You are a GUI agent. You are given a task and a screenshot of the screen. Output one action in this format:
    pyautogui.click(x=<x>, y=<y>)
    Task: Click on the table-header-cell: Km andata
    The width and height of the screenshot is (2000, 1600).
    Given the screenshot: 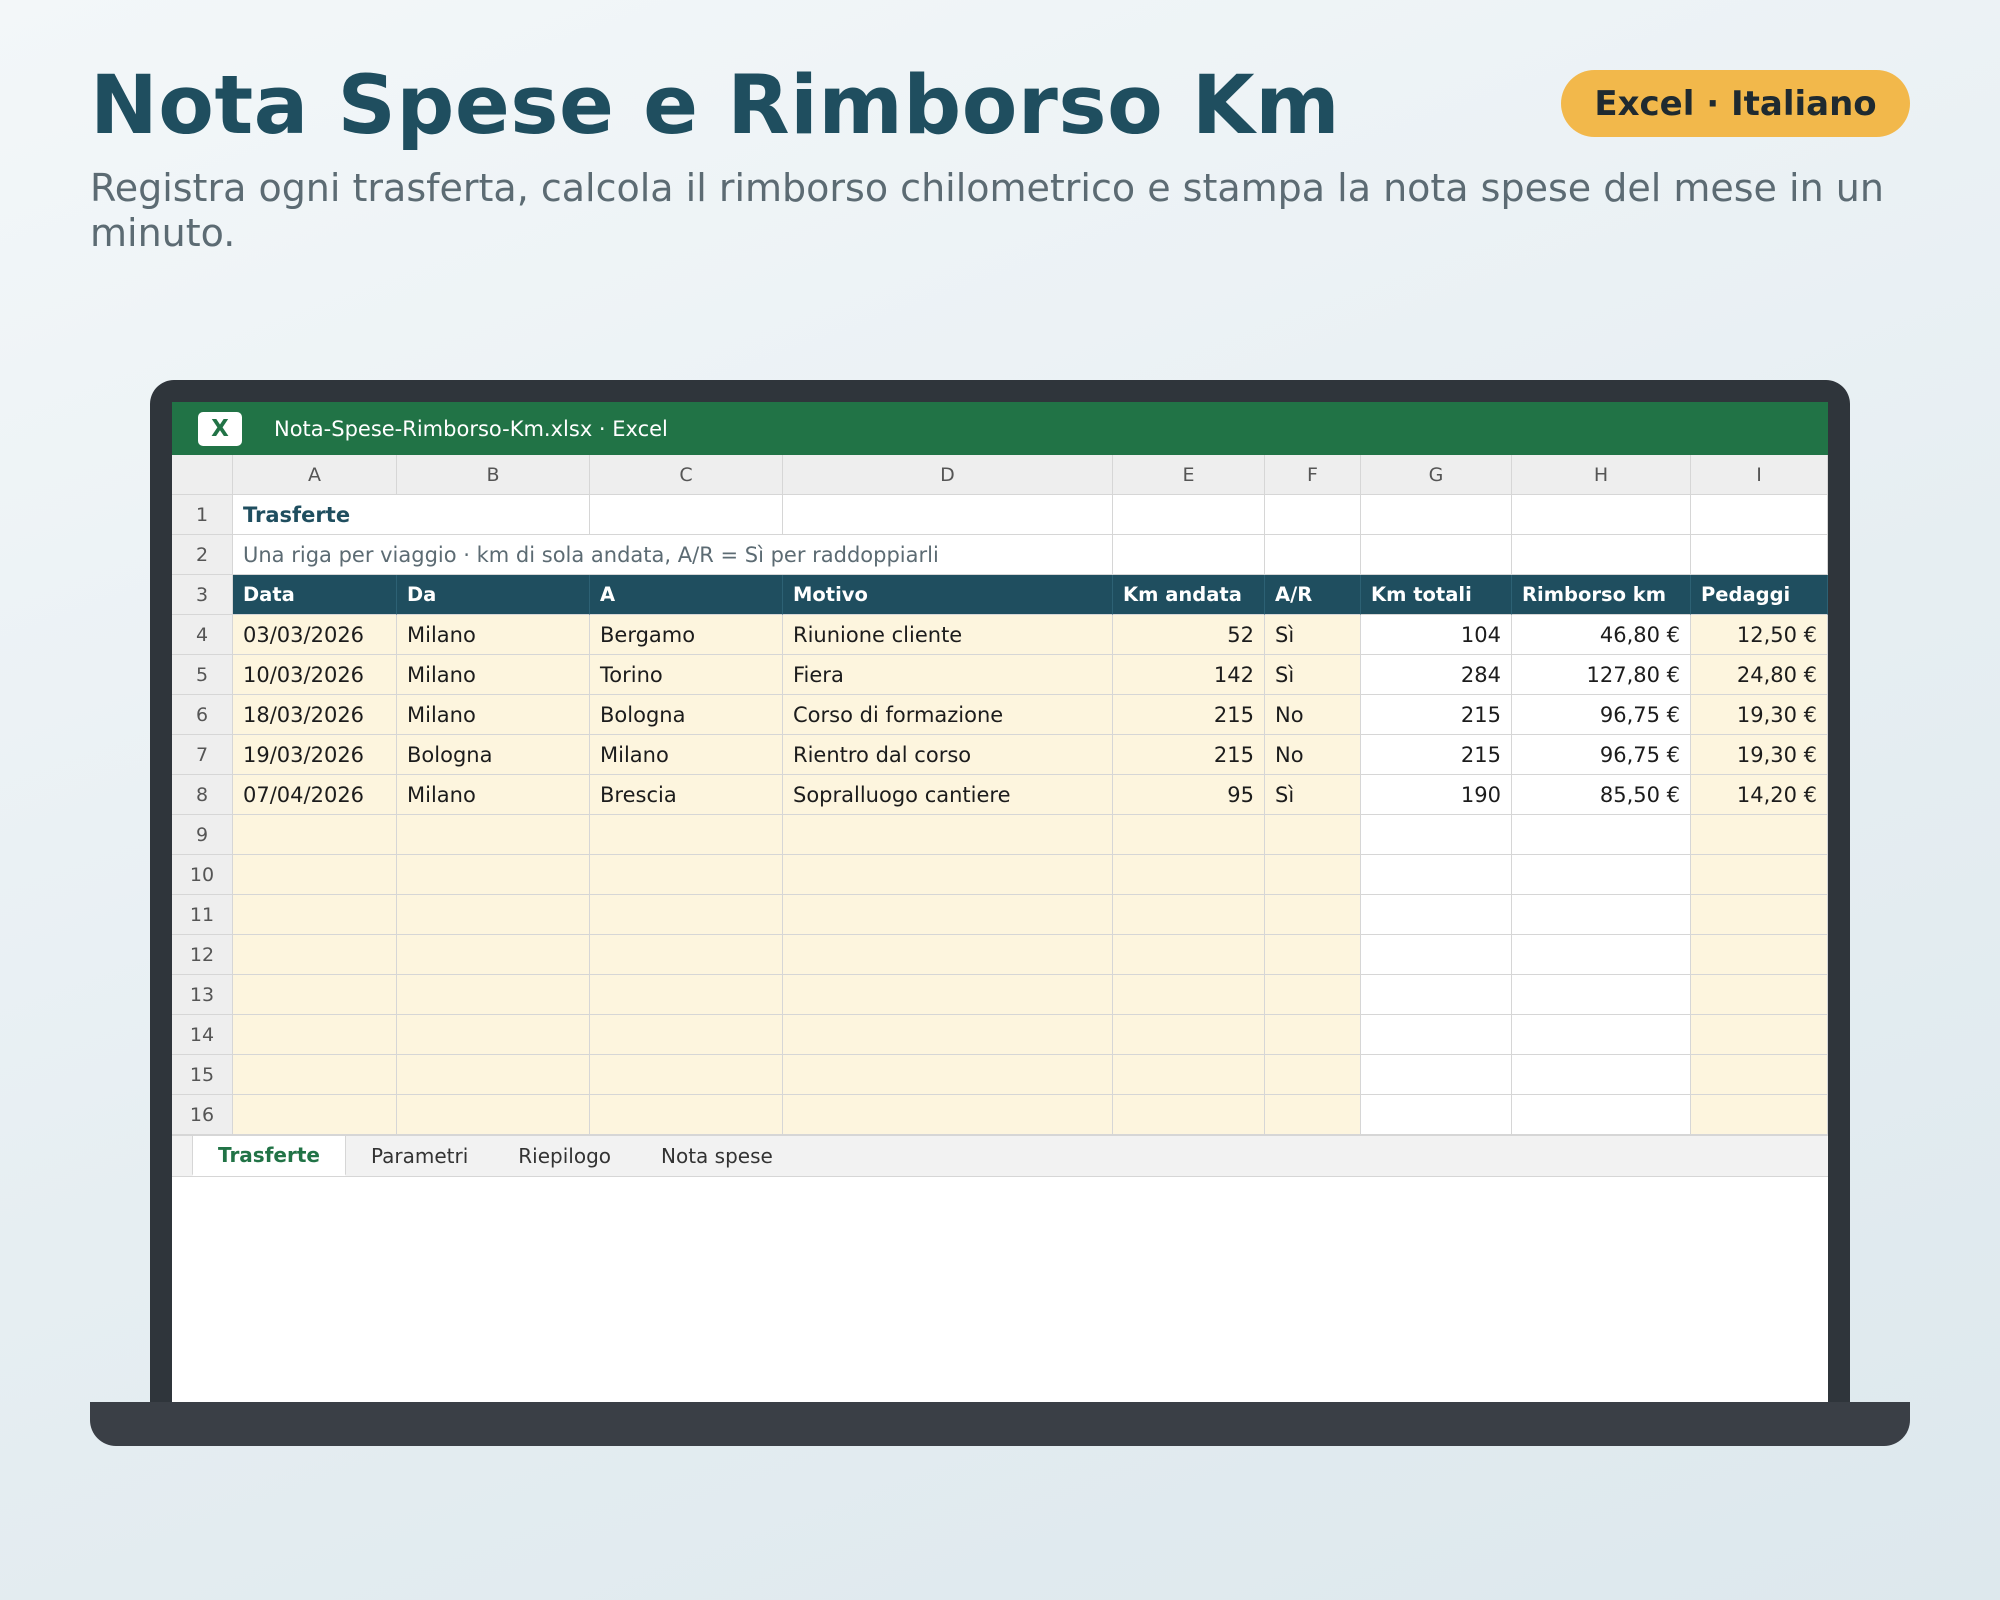 What is the action you would take?
    pyautogui.click(x=1189, y=595)
    